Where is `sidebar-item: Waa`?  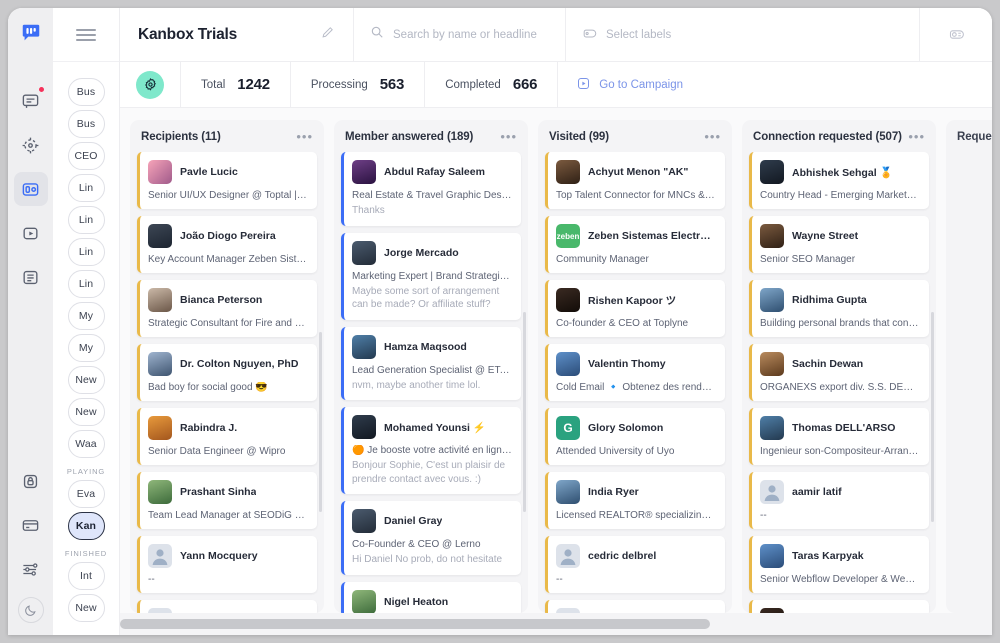
sidebar-item: Waa is located at coordinates (86, 444).